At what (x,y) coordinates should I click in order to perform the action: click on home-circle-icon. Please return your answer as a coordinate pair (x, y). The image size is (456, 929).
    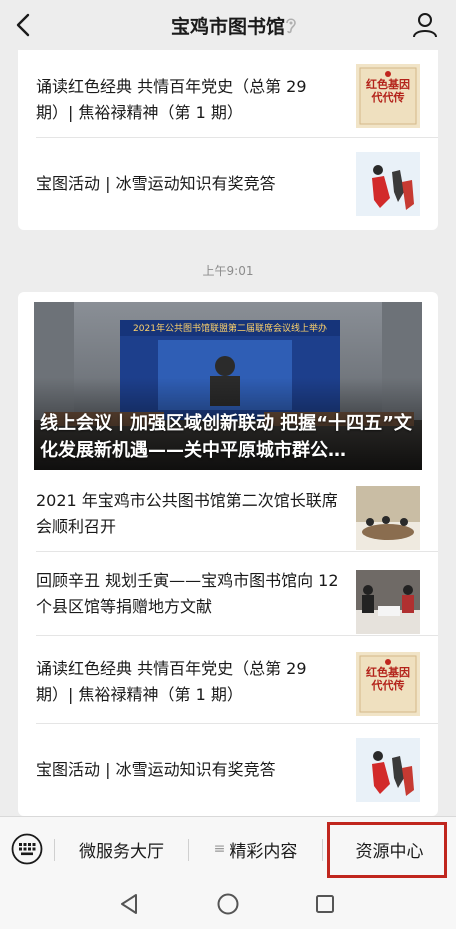
    Looking at the image, I should click on (228, 904).